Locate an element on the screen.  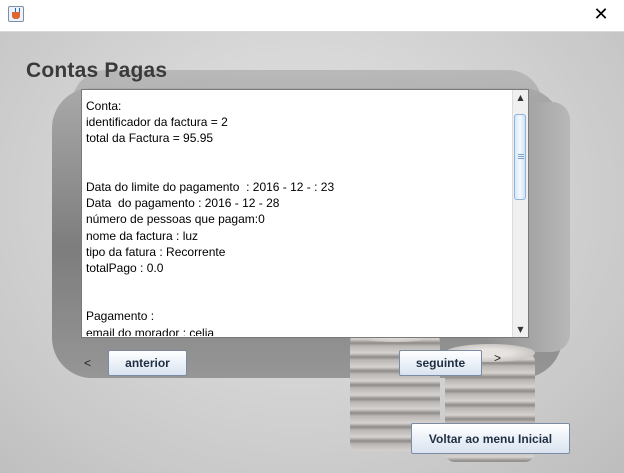
java-app-icon is located at coordinates (16, 14).